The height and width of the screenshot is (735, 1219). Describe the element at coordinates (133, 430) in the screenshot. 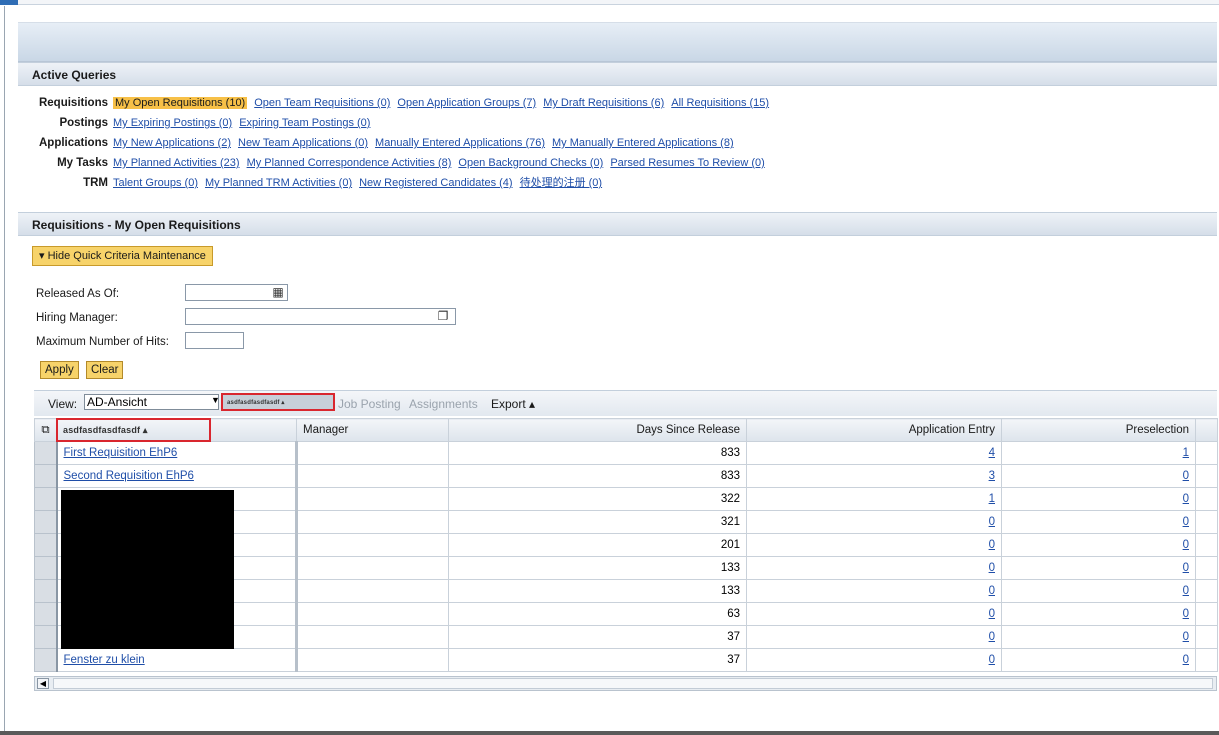

I see `highlighted-column-header` at that location.